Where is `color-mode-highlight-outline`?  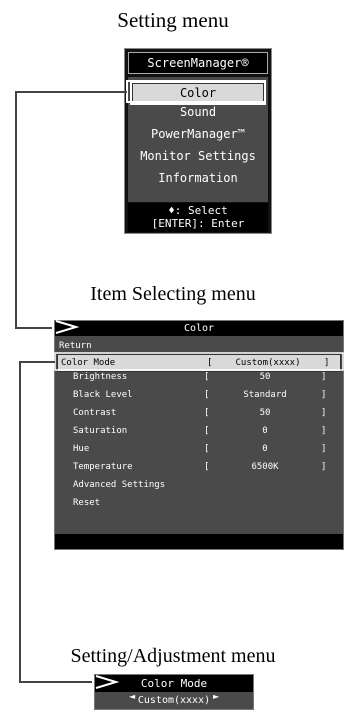 color-mode-highlight-outline is located at coordinates (199, 361).